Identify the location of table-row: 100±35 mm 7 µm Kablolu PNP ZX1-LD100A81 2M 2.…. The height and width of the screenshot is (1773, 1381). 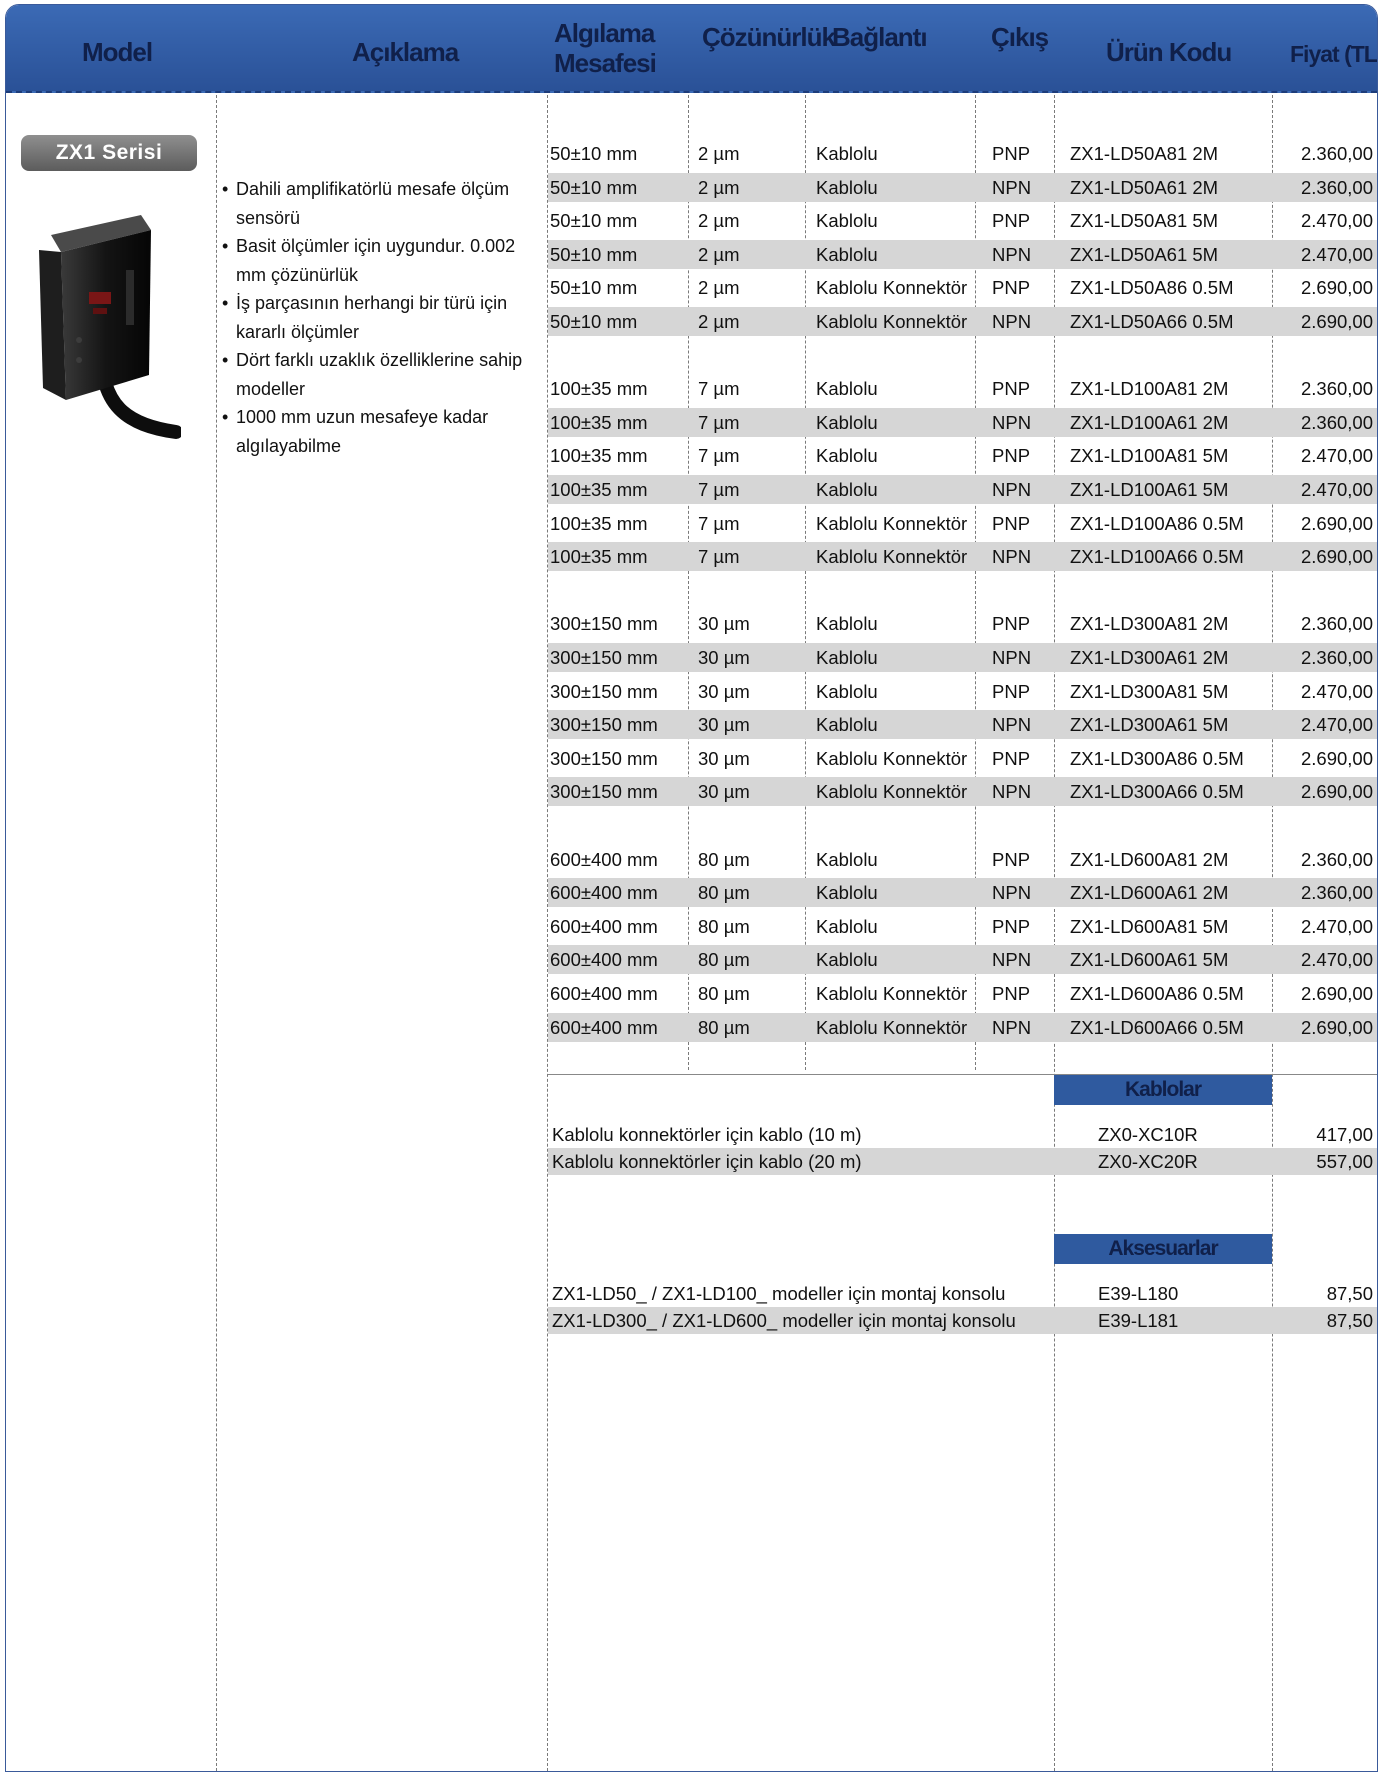
(962, 388).